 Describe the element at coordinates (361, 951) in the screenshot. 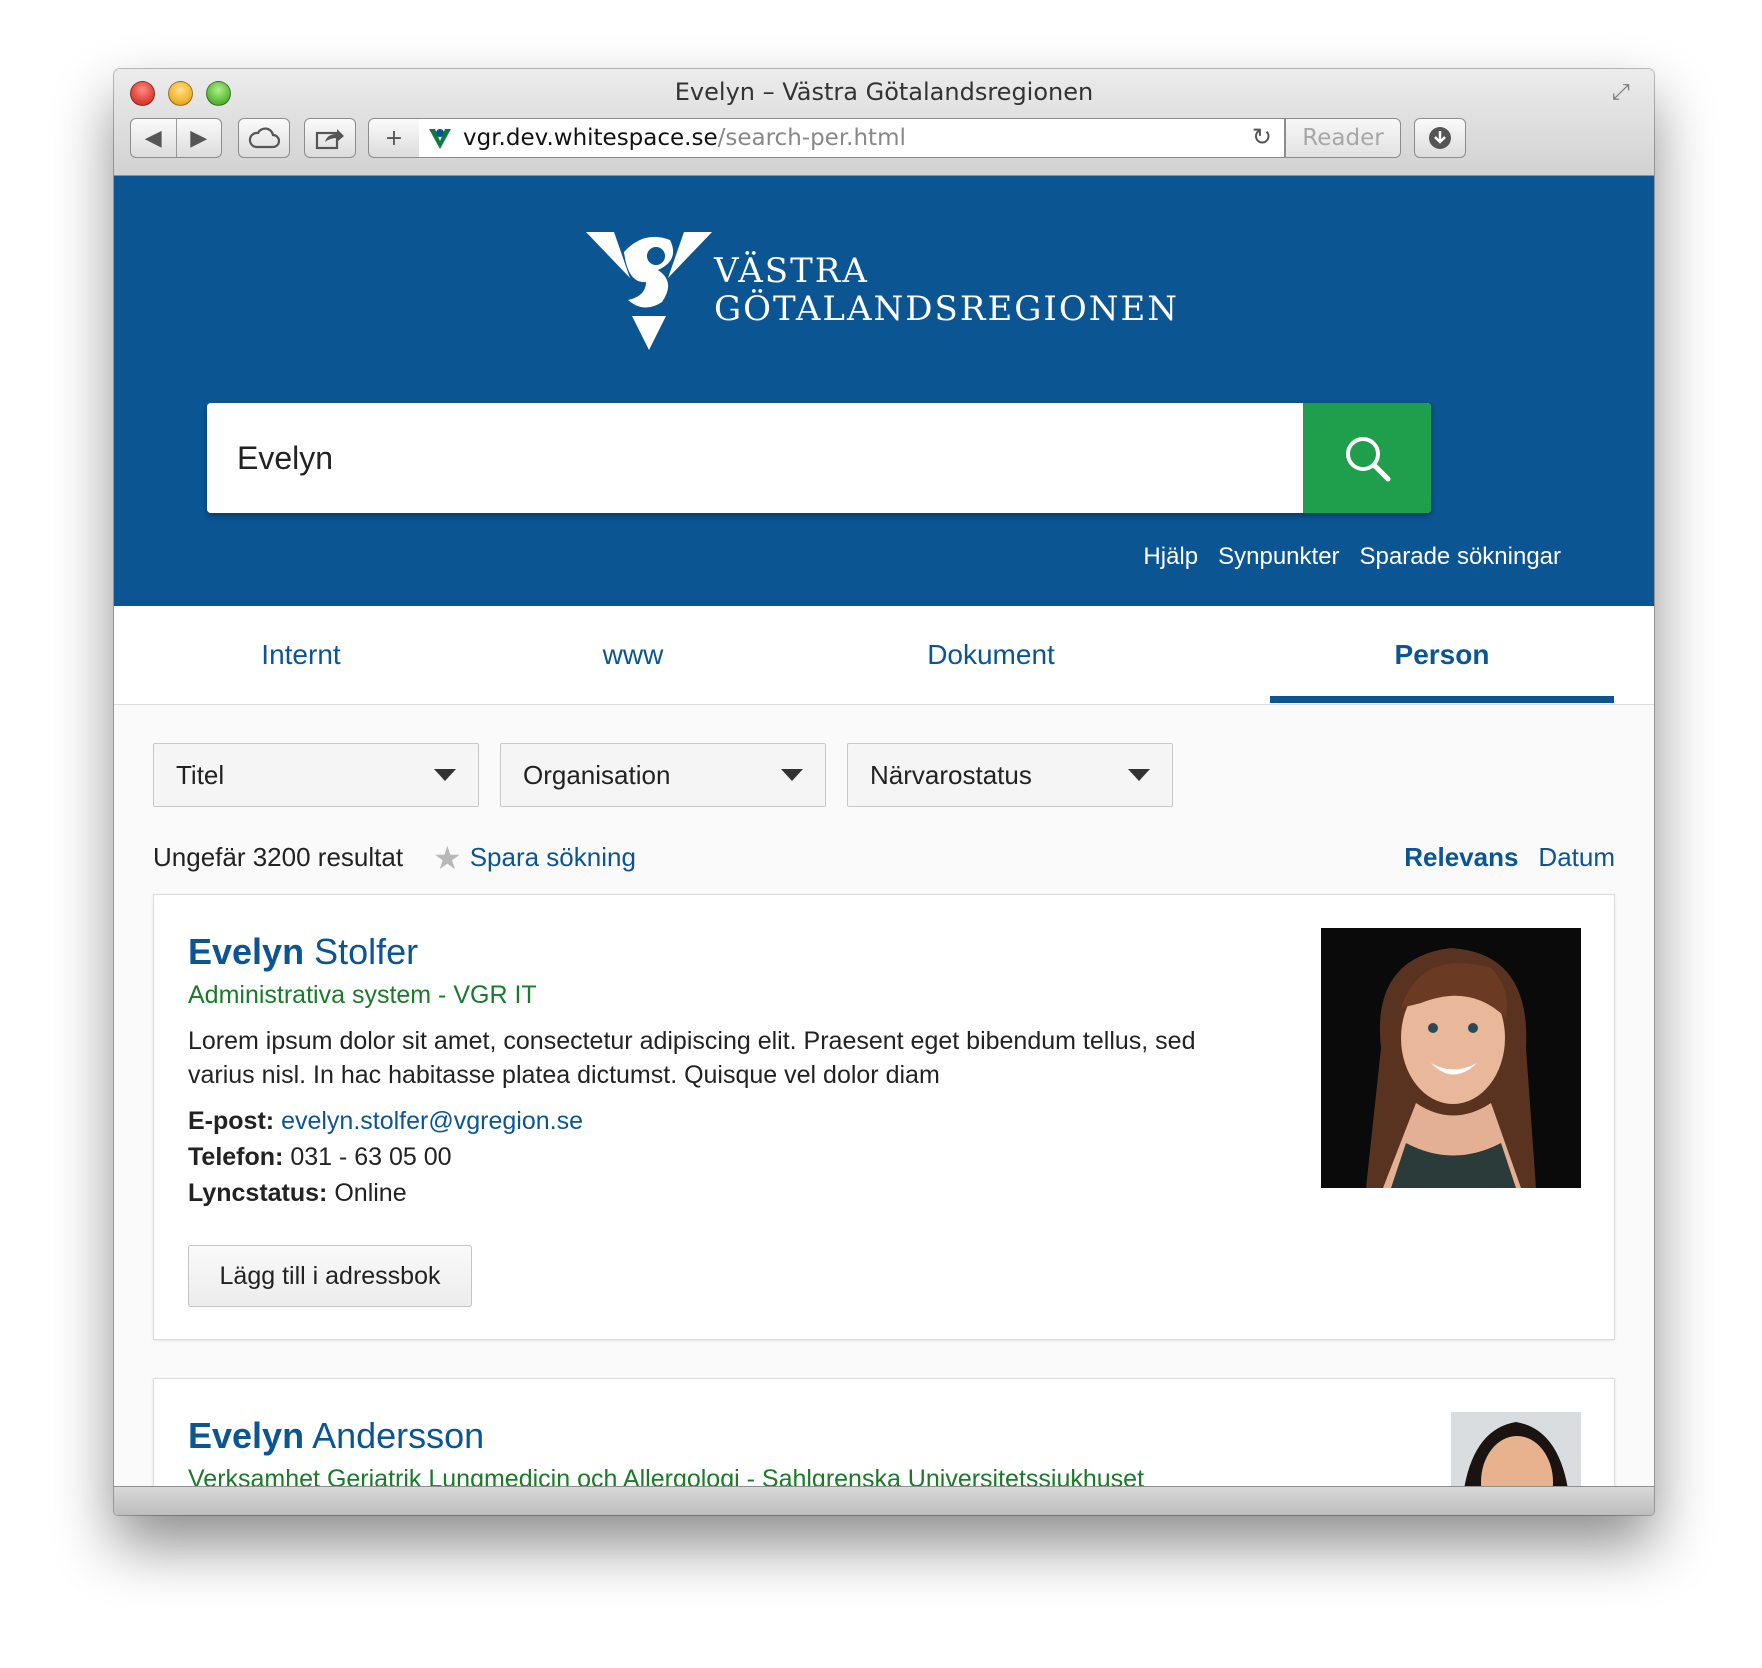

I see `person-last-name: Stolfer` at that location.